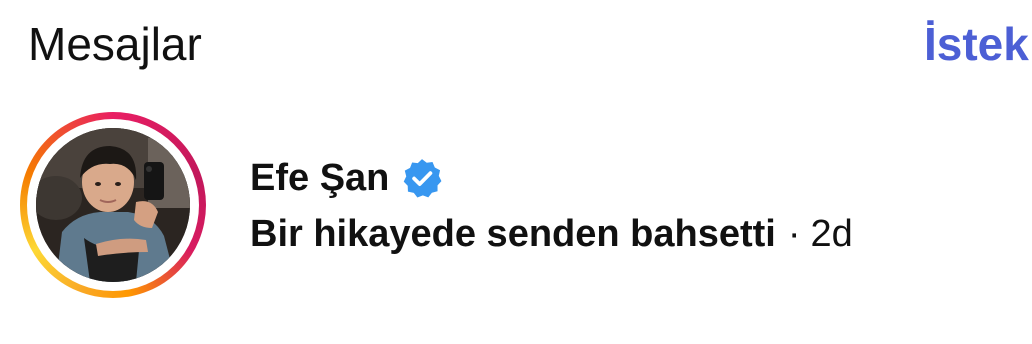 Image resolution: width=1032 pixels, height=344 pixels. I want to click on story-ring, so click(113, 205).